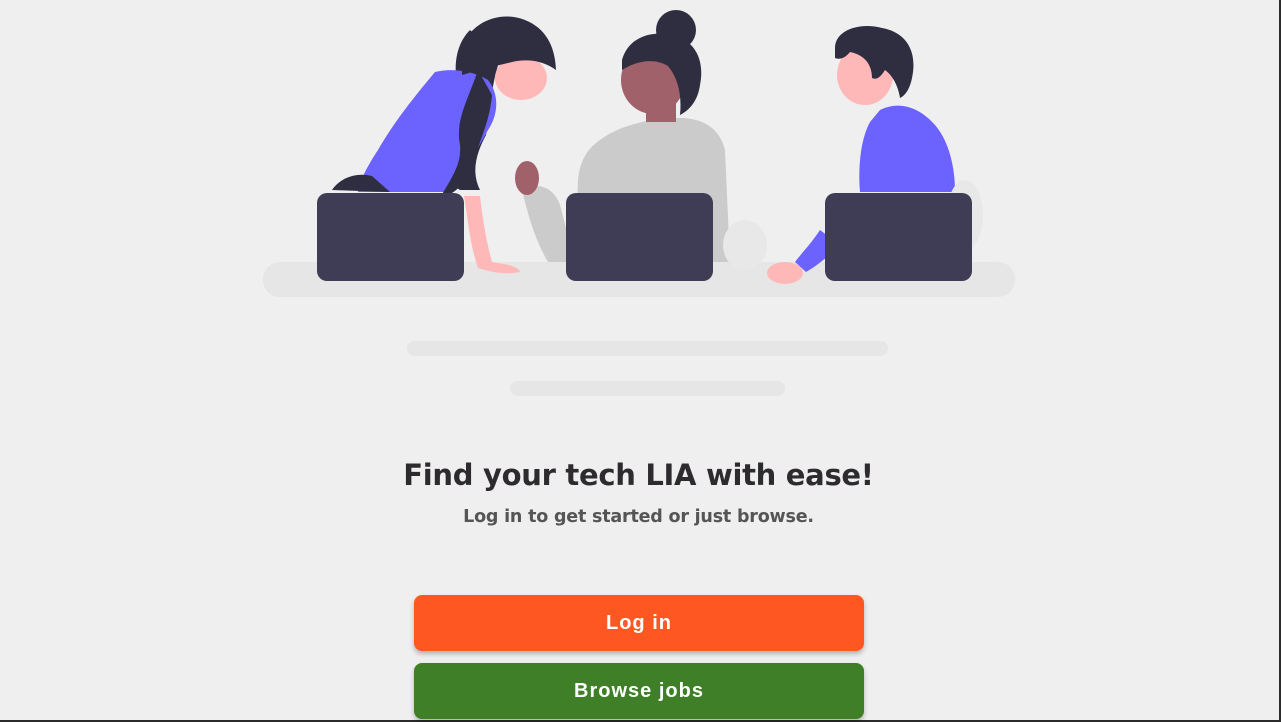  I want to click on page-subtitle: Log in to get started or just browse., so click(638, 517).